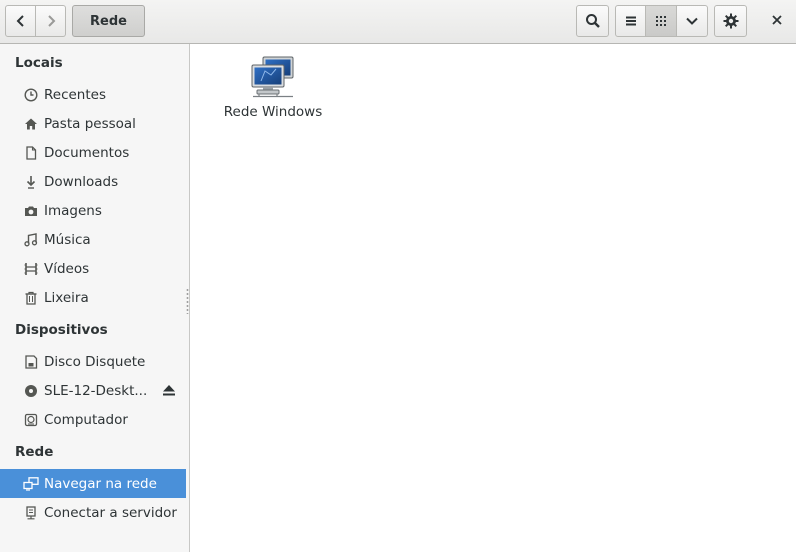  I want to click on forward-button, so click(51, 21).